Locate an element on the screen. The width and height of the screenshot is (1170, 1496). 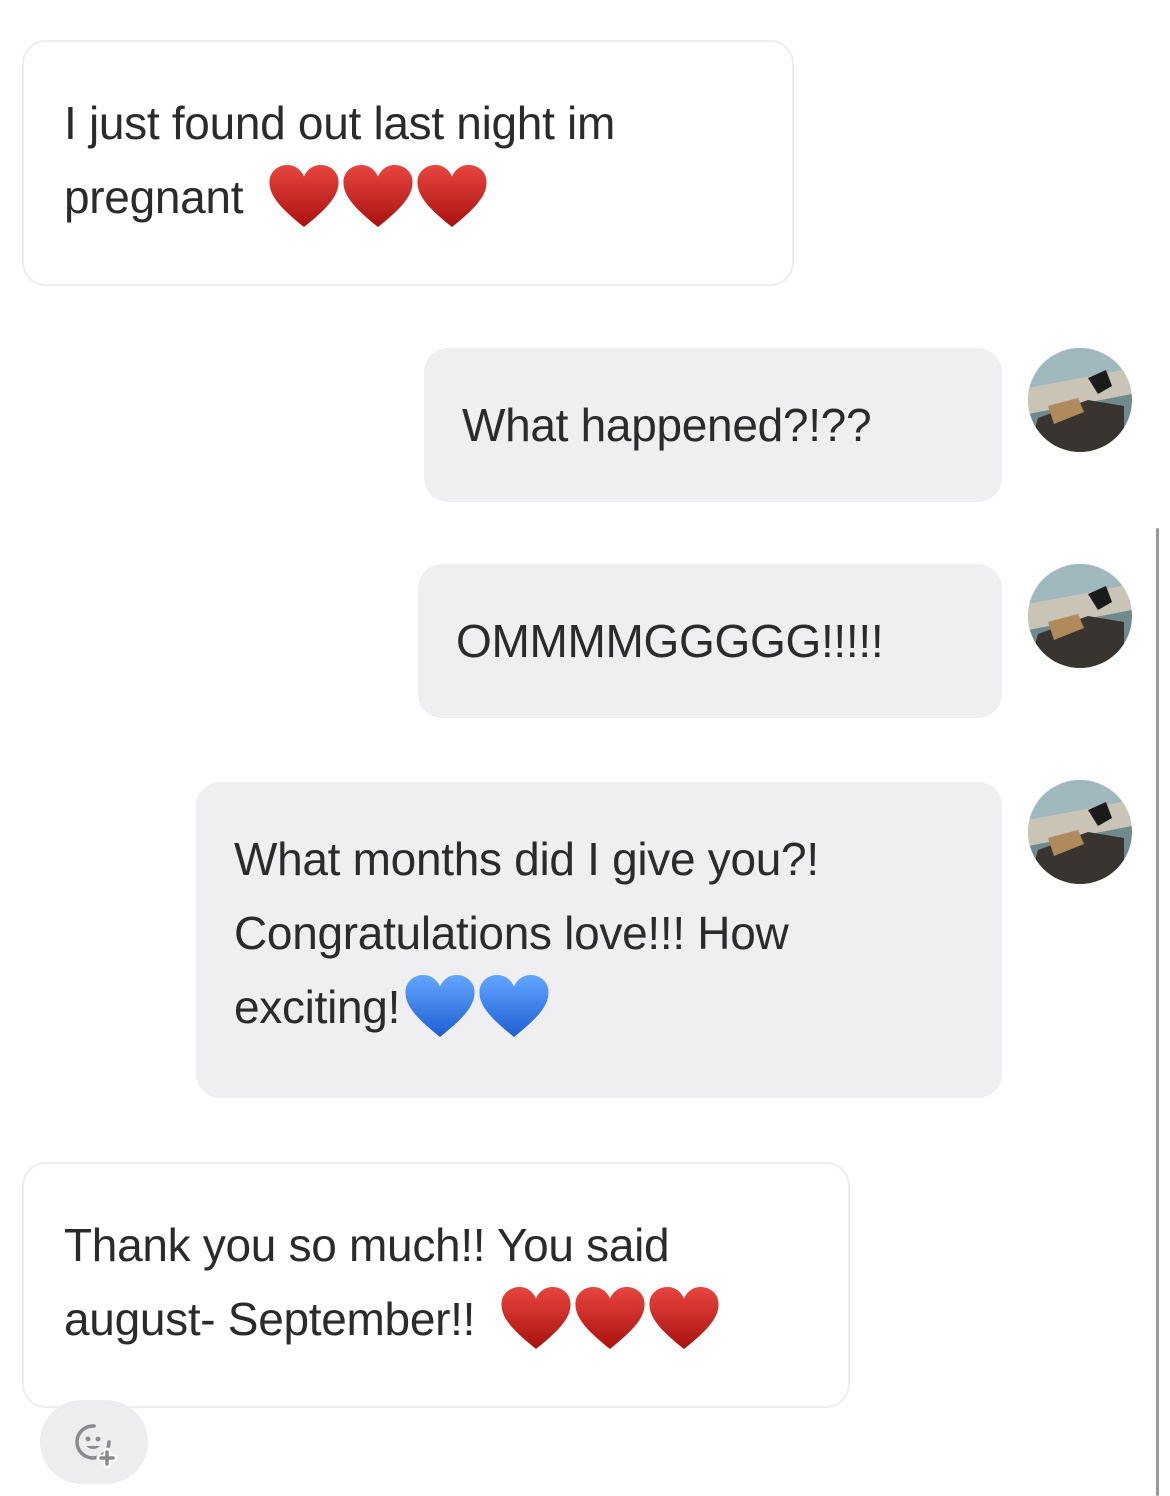
message-bubble-incoming: I just found out last night im pregnant is located at coordinates (408, 163).